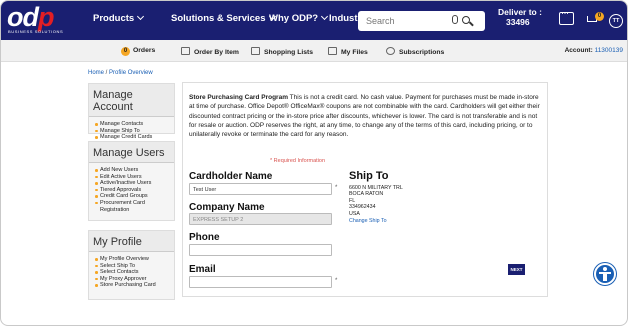 Image resolution: width=628 pixels, height=326 pixels. I want to click on nav-products-label: Products, so click(114, 18).